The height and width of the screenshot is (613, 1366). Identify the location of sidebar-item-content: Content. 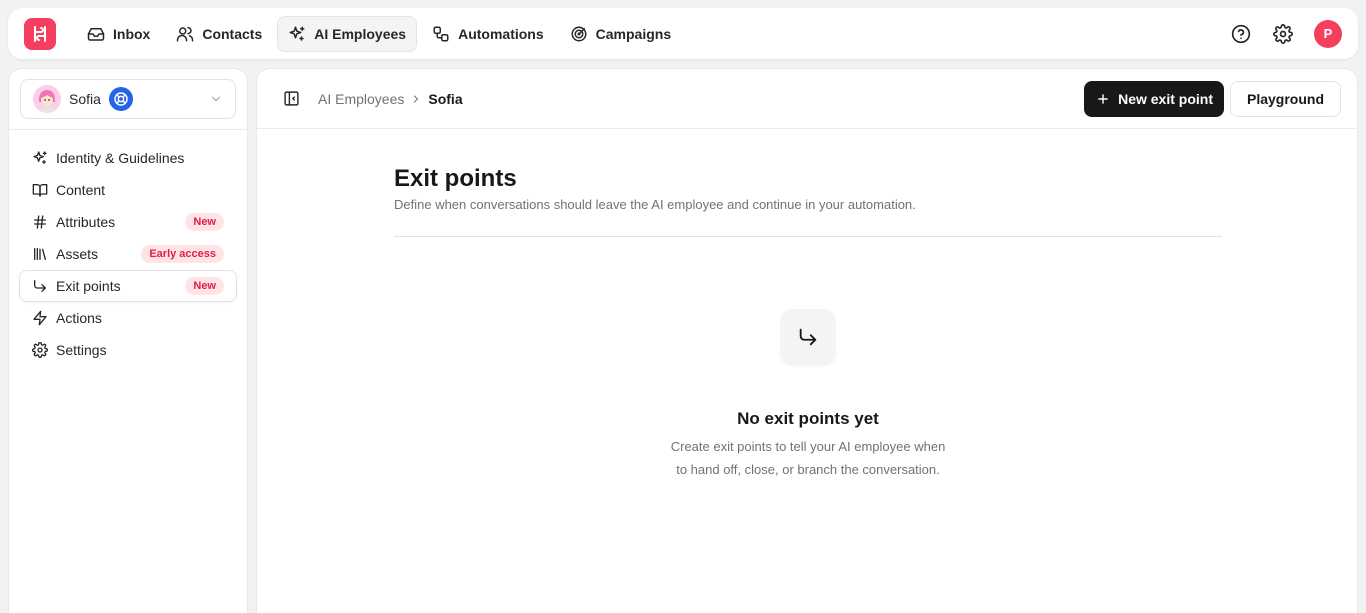
(128, 190).